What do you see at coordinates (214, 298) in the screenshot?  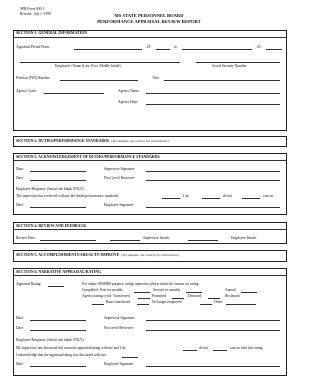 I see `demoted-blank` at bounding box center [214, 298].